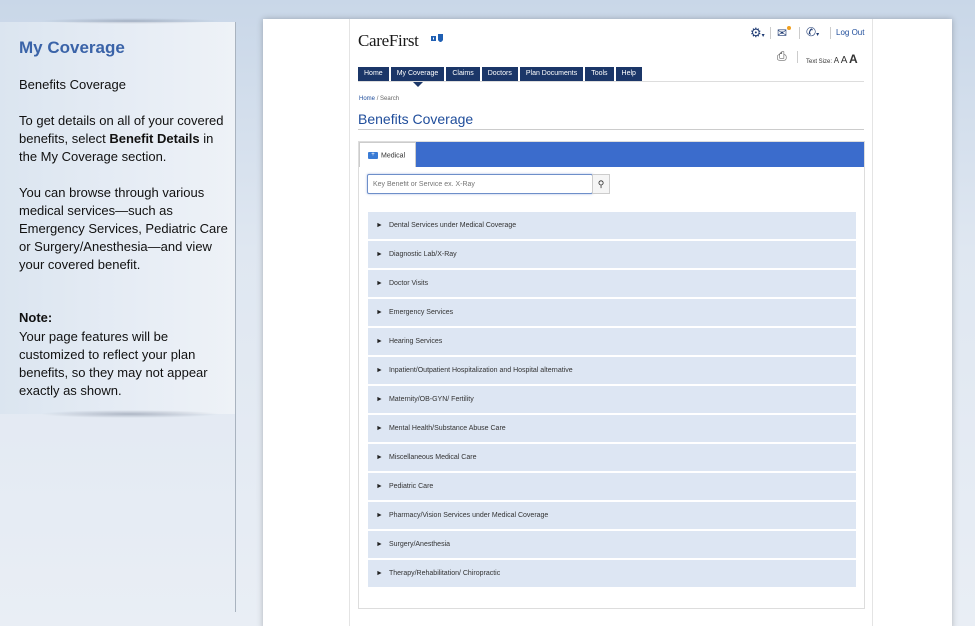 The height and width of the screenshot is (626, 975). What do you see at coordinates (611, 154) in the screenshot?
I see `tab-bar` at bounding box center [611, 154].